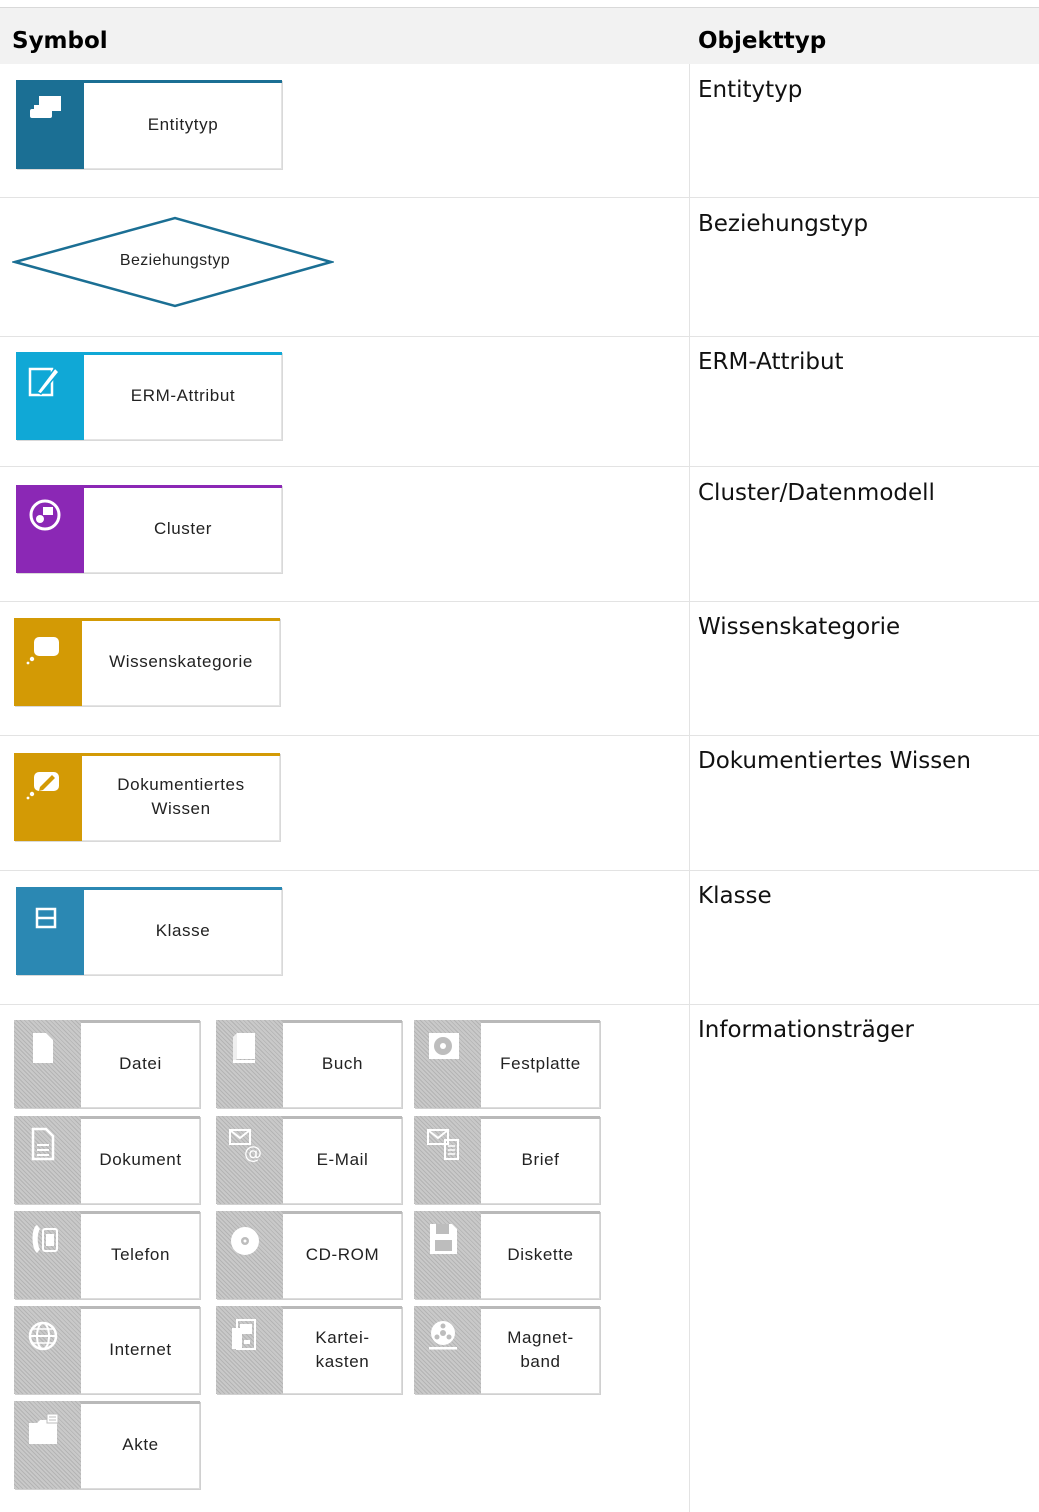  I want to click on hard-disk-icon, so click(444, 1046).